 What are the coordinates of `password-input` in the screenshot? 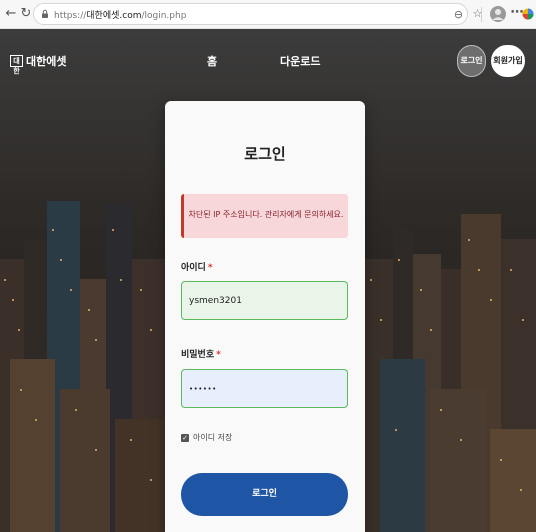 It's located at (264, 388).